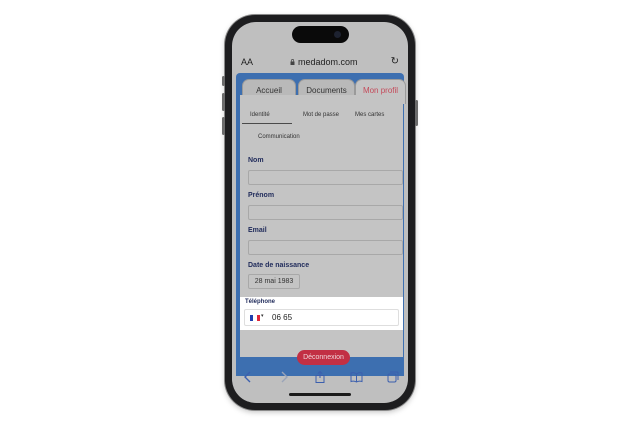 The width and height of the screenshot is (640, 424). Describe the element at coordinates (260, 115) in the screenshot. I see `subtab-identite: Identité` at that location.